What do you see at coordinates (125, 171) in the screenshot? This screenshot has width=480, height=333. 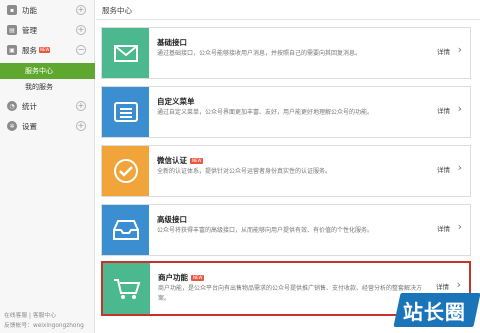 I see `check-badge-icon` at bounding box center [125, 171].